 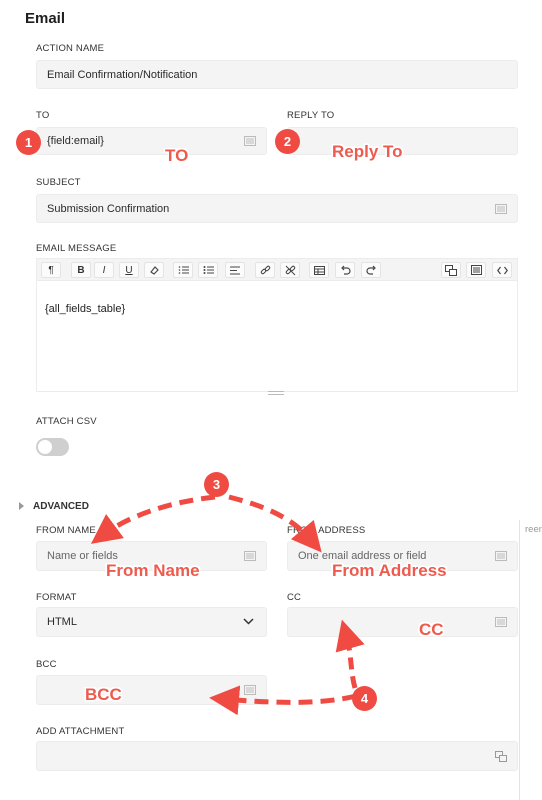 What do you see at coordinates (389, 570) in the screenshot?
I see `note-from-address: From Address` at bounding box center [389, 570].